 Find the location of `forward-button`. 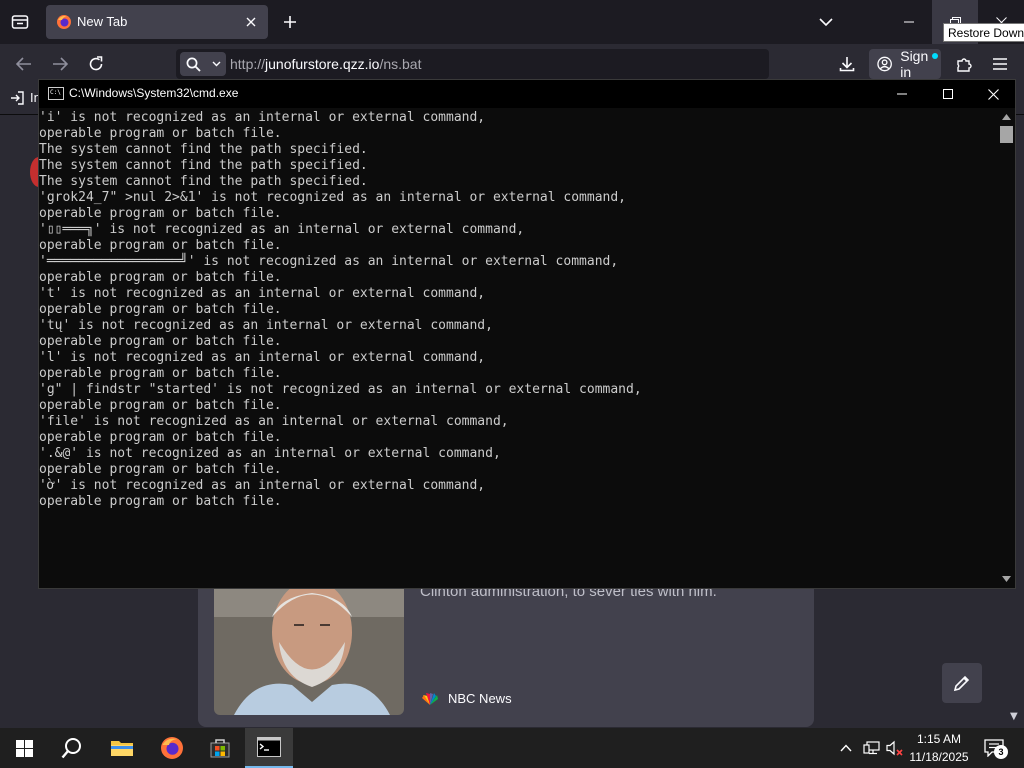

forward-button is located at coordinates (60, 64).